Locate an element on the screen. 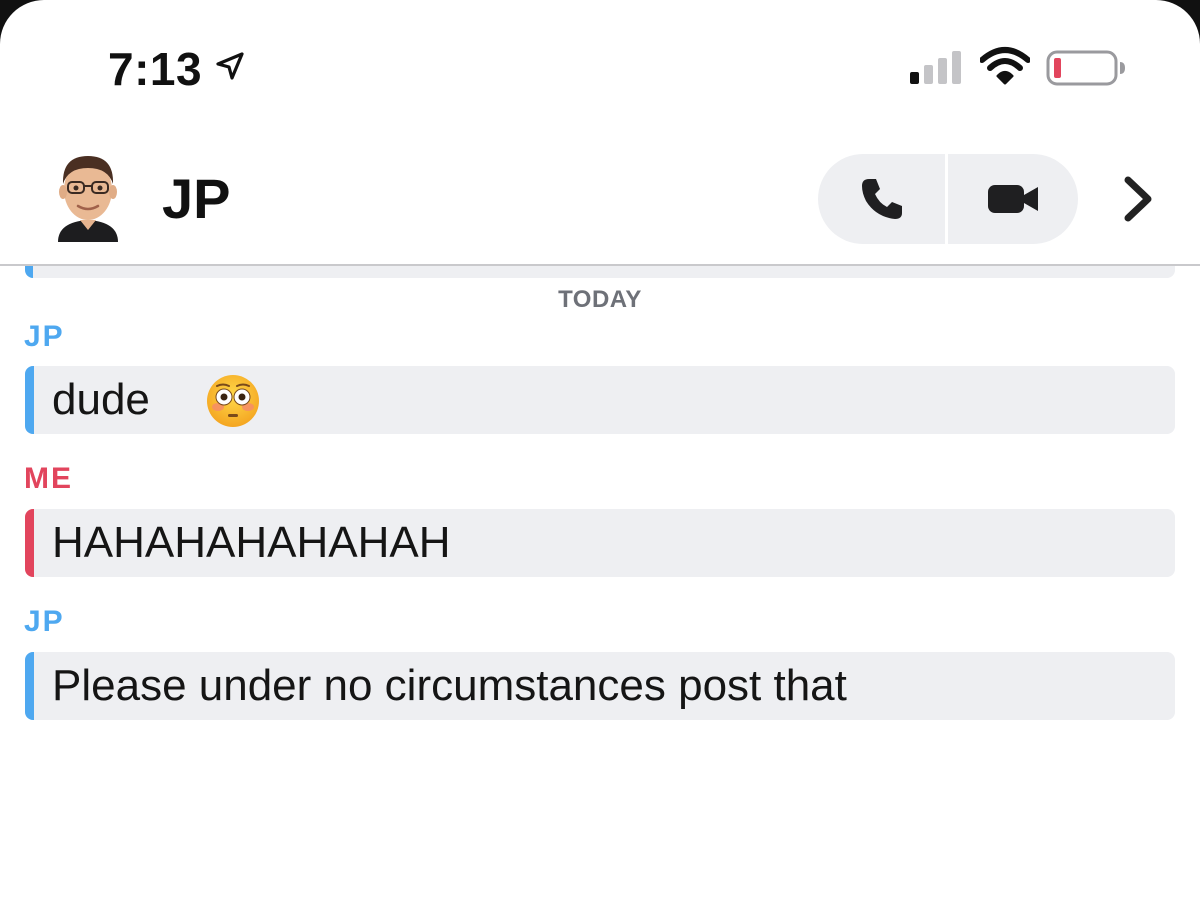 The width and height of the screenshot is (1200, 922). message-bubble: Please under no circumstances post that is located at coordinates (600, 686).